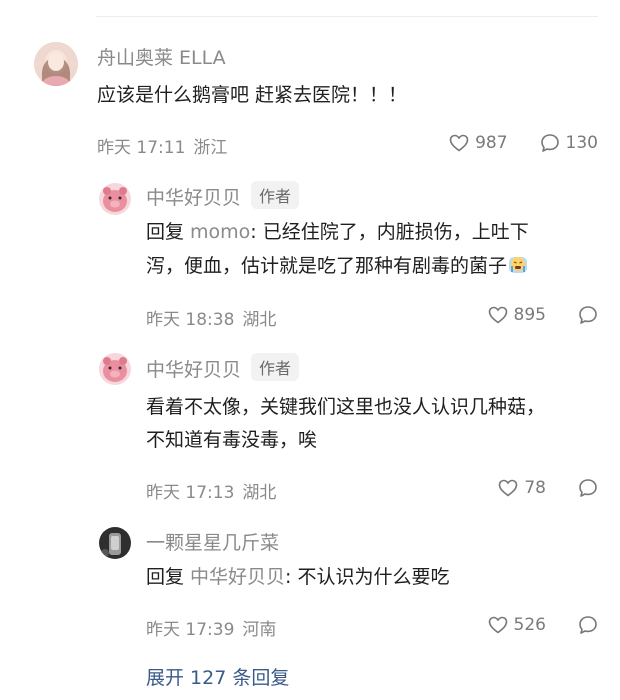 Image resolution: width=620 pixels, height=700 pixels. Describe the element at coordinates (529, 625) in the screenshot. I see `like-count: 526` at that location.